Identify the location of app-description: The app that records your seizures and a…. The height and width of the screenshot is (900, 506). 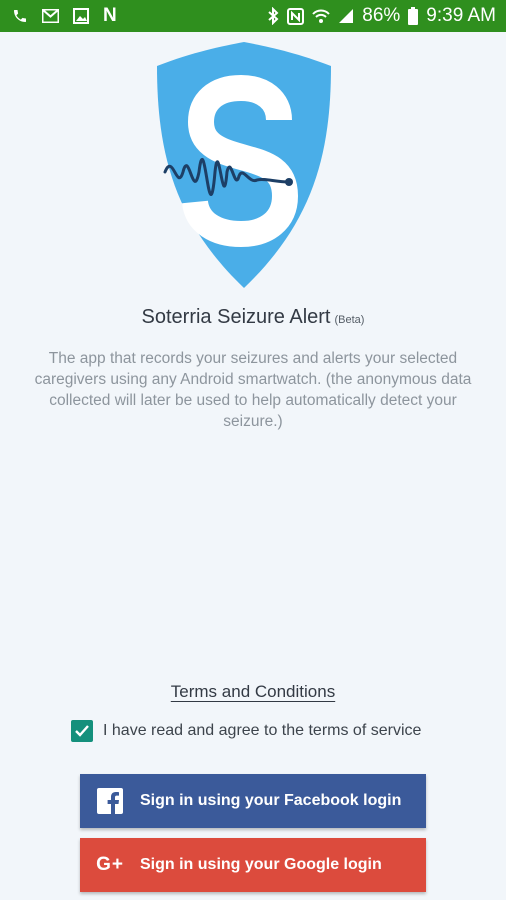
(253, 390).